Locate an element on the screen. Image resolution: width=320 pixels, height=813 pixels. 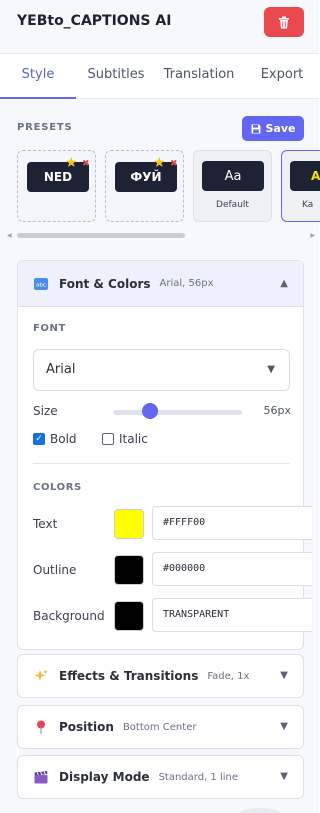
bold-label: Bold is located at coordinates (63, 439).